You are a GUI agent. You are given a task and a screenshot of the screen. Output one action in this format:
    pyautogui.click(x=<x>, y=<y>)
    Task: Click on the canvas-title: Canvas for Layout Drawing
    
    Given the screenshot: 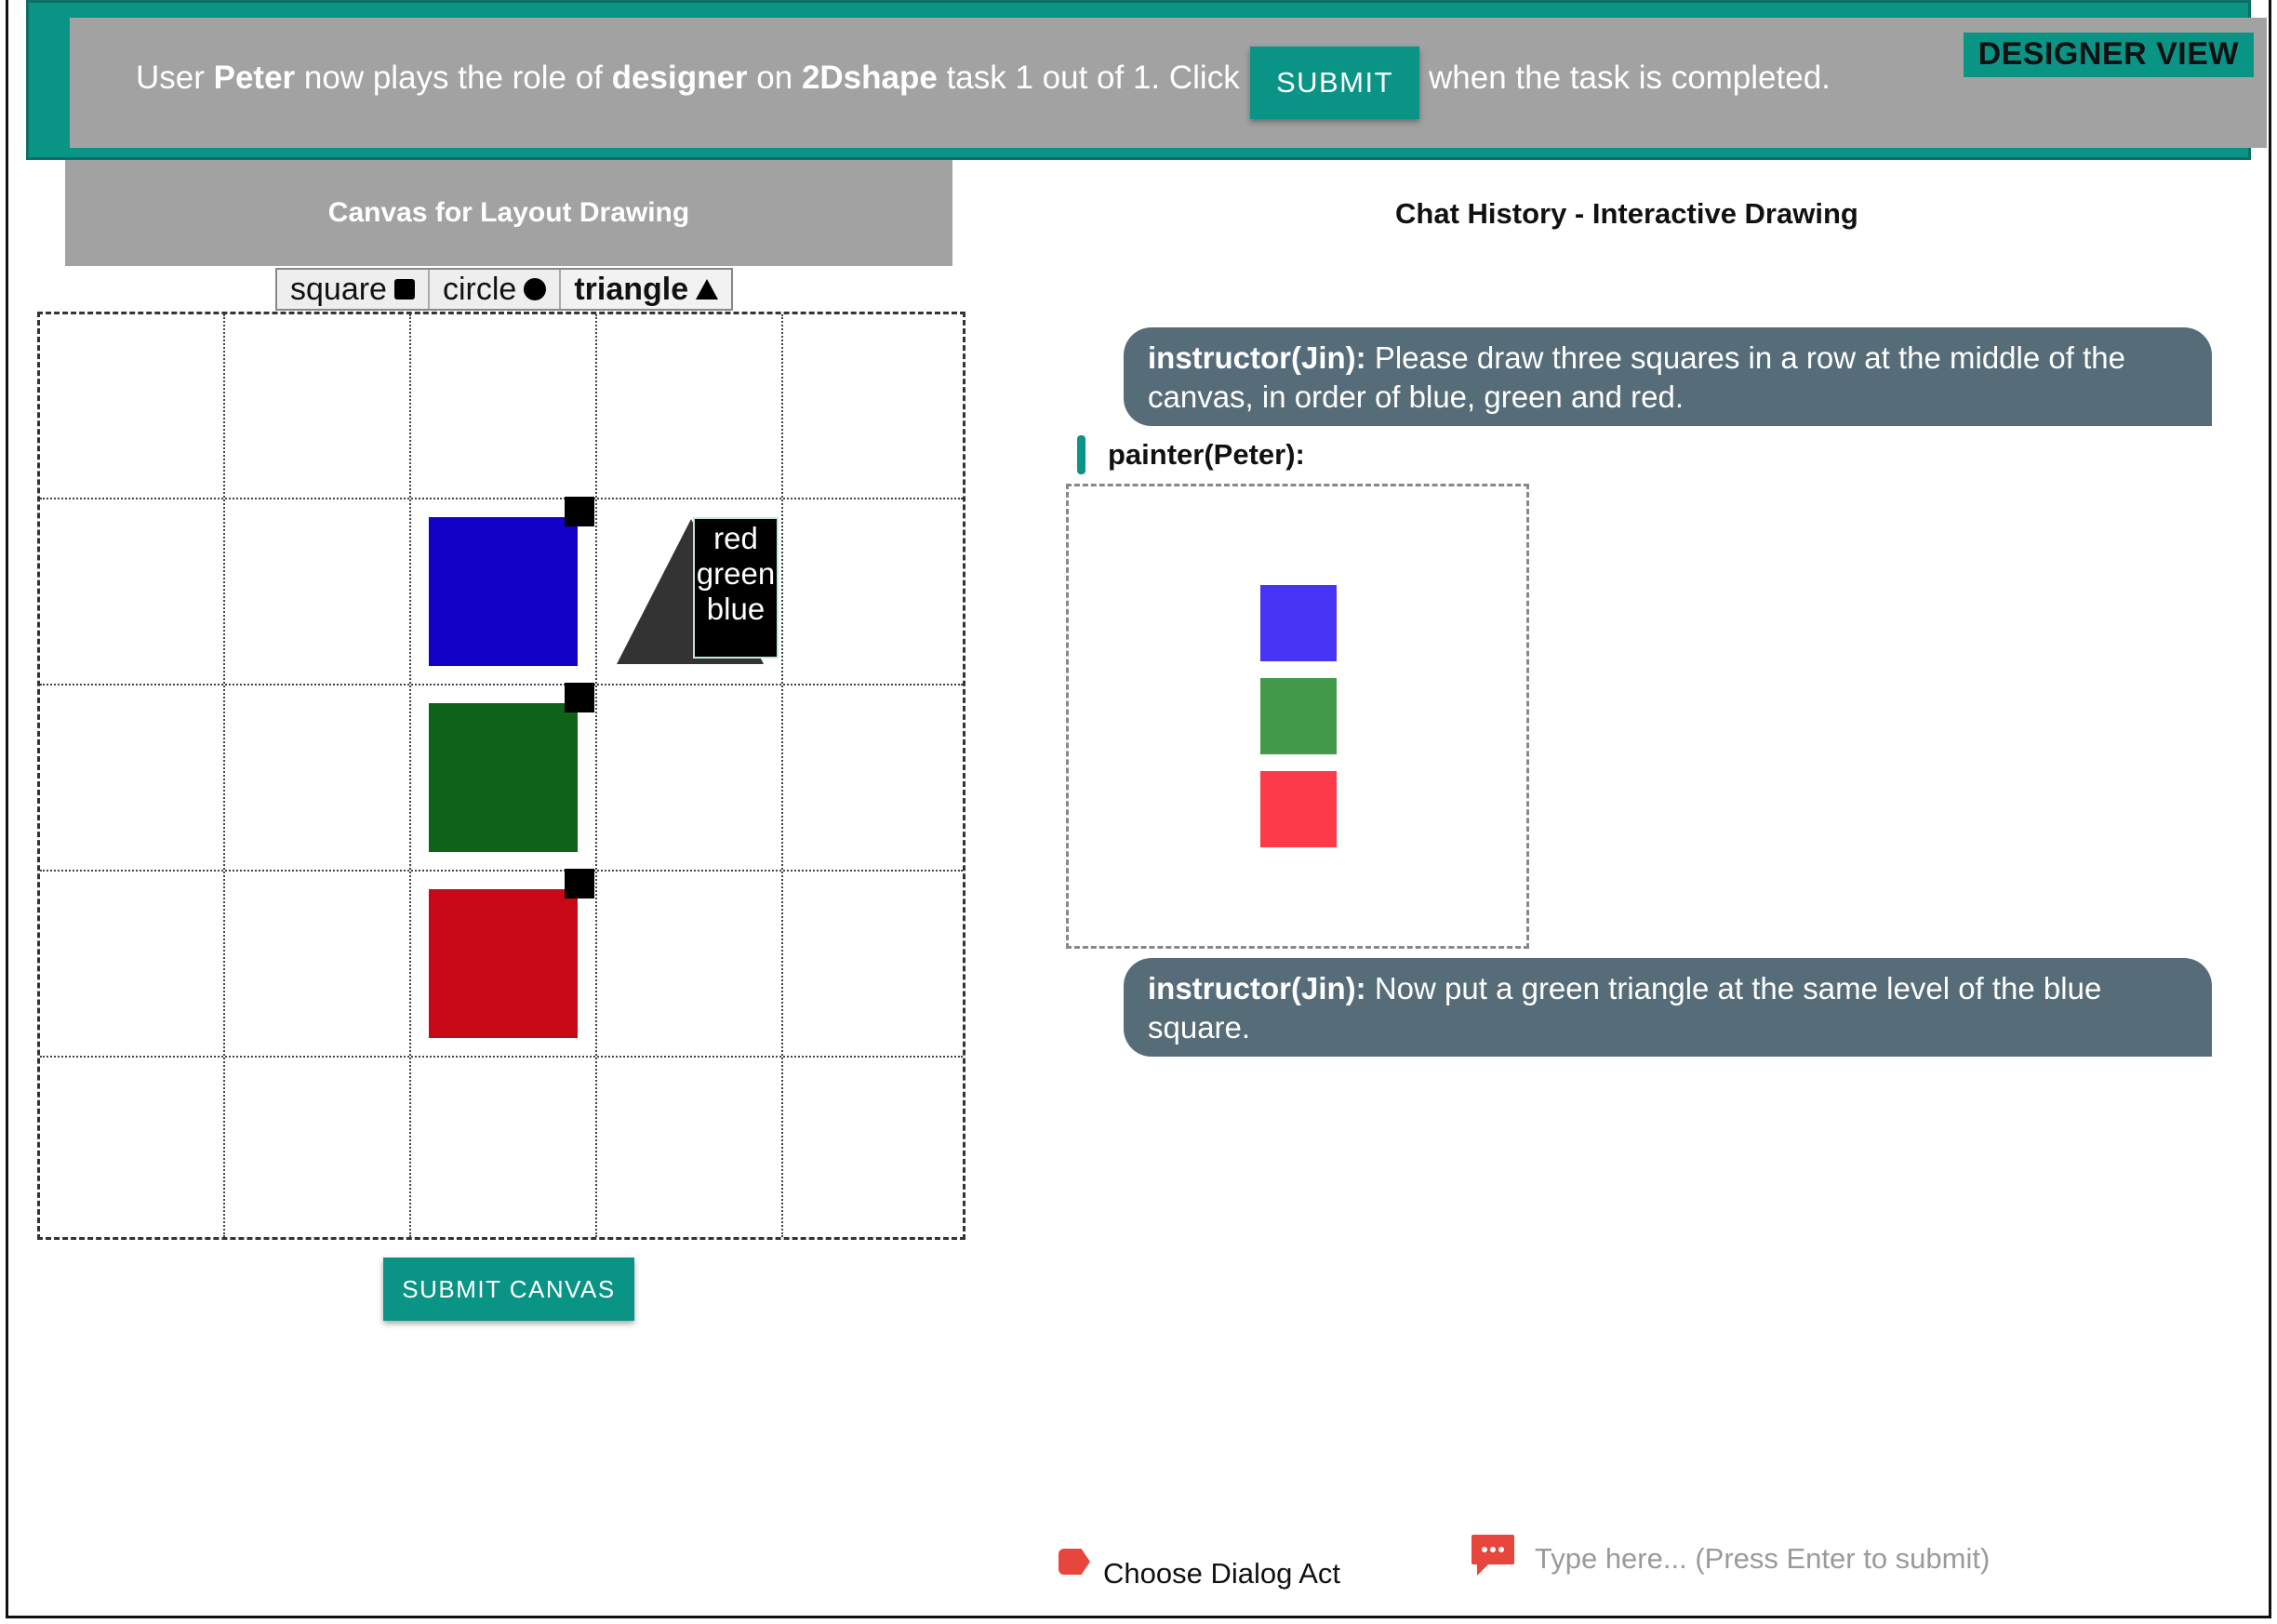 What is the action you would take?
    pyautogui.click(x=508, y=213)
    